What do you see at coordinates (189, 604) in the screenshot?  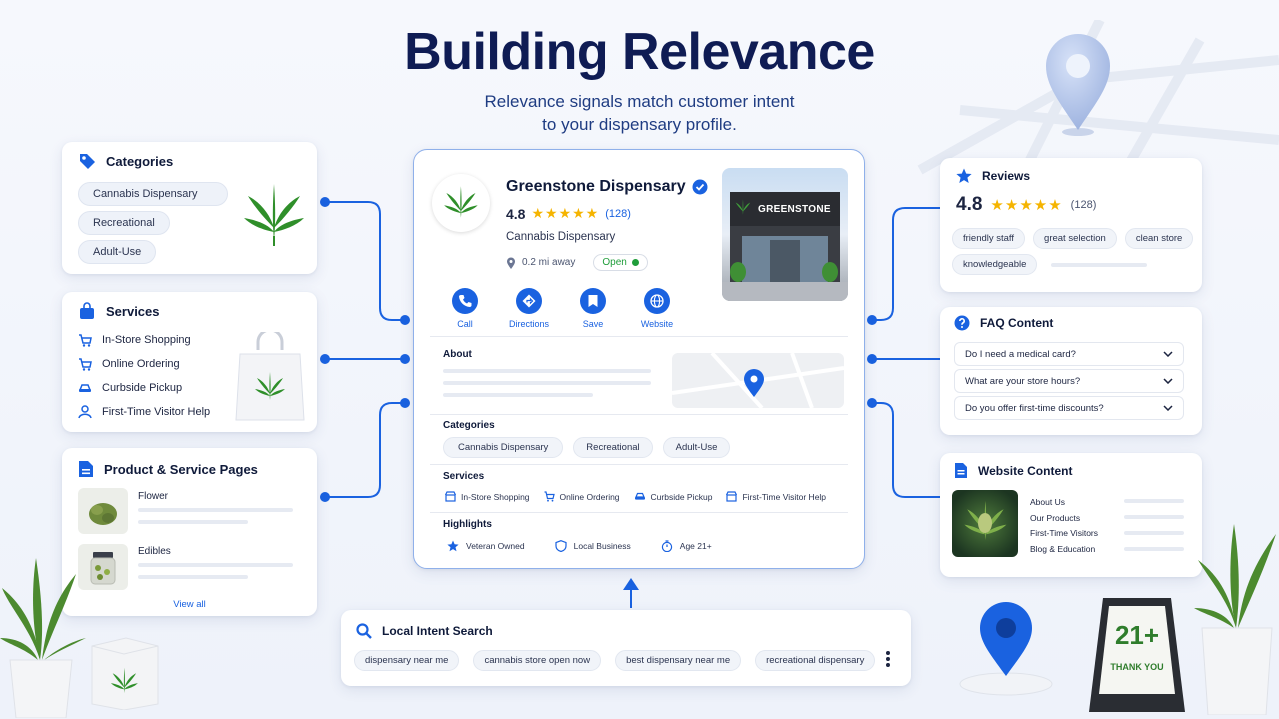 I see `view-all-link: View all` at bounding box center [189, 604].